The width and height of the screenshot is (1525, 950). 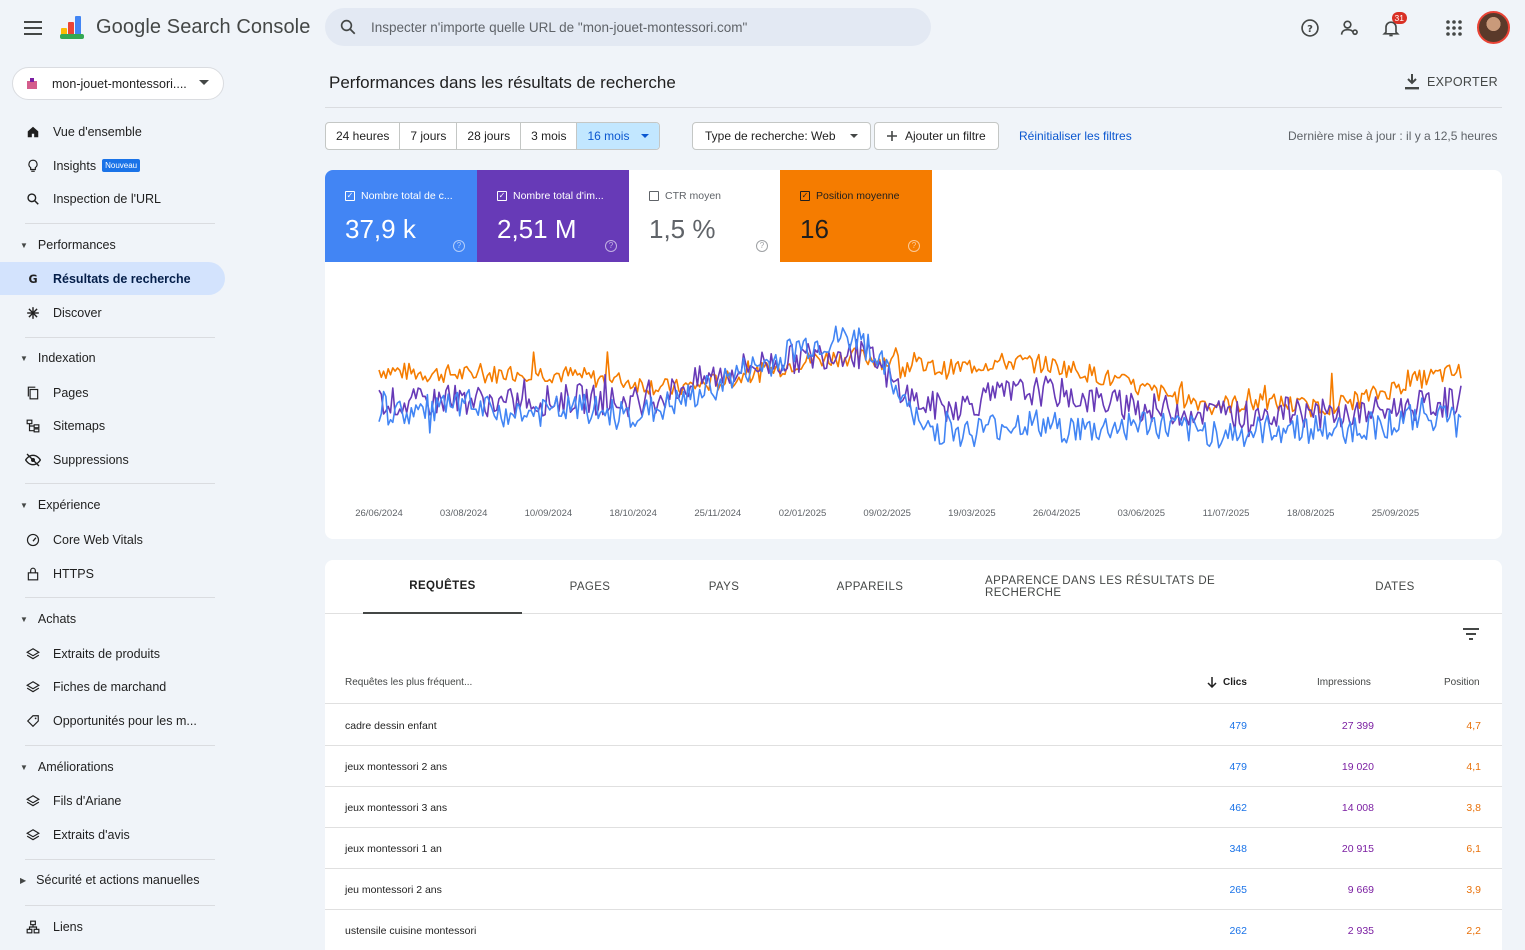 I want to click on section-security: ▶ Sécurité et actions manuelles, so click(x=112, y=880).